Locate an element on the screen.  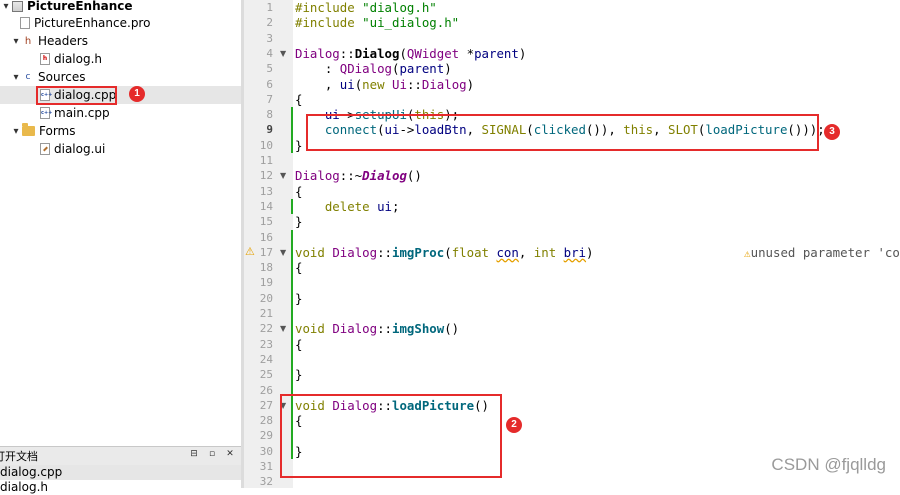
line-number: 24 is located at coordinates (266, 359).